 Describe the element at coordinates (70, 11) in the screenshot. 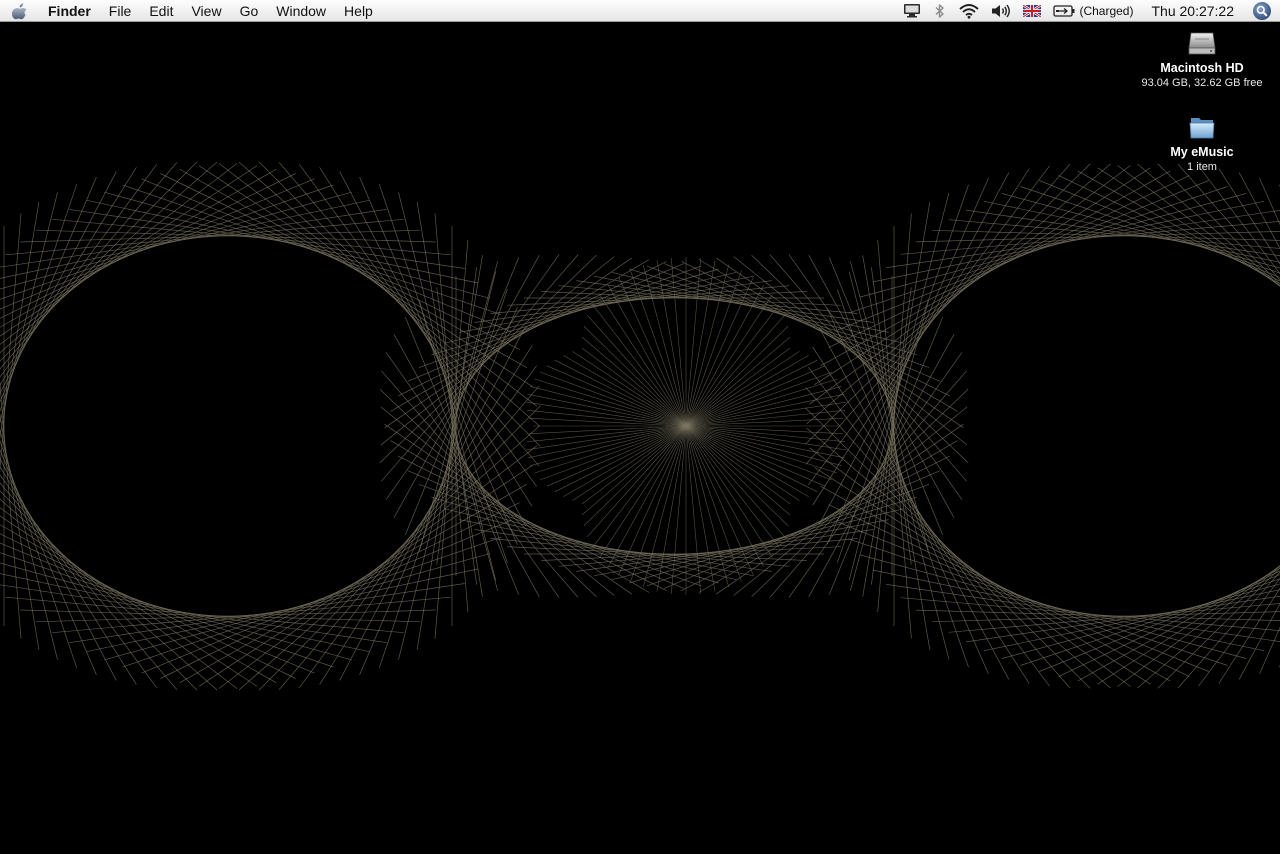

I see `menu-finder: Finder` at that location.